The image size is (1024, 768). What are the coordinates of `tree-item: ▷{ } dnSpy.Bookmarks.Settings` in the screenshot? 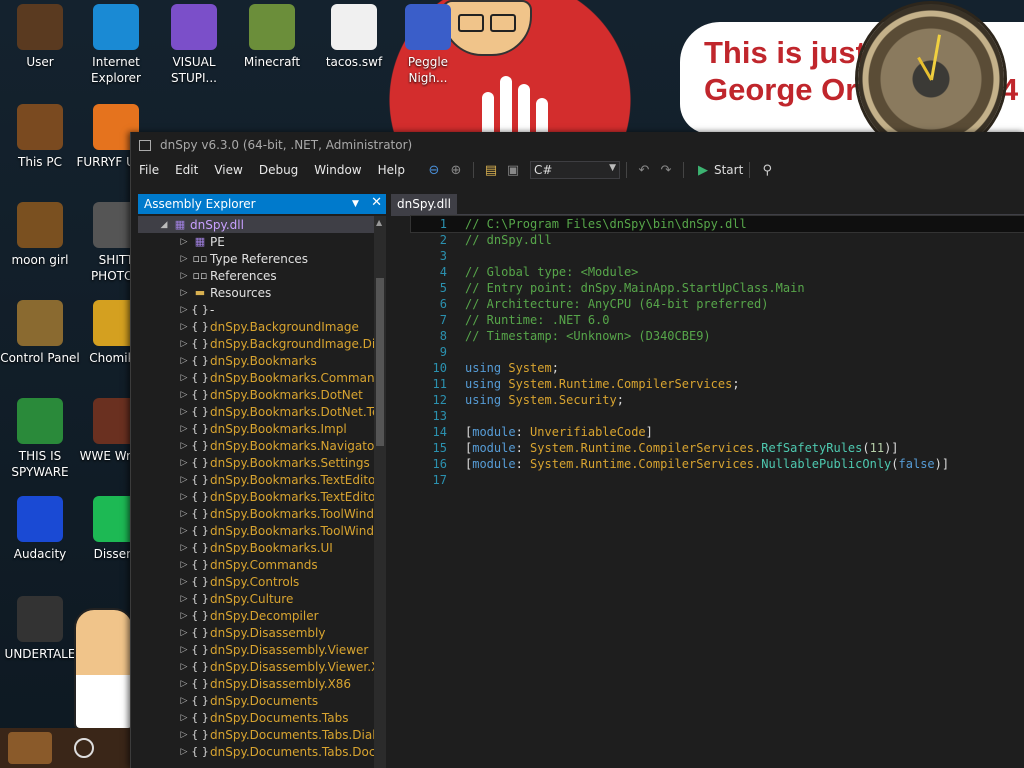 It's located at (256, 462).